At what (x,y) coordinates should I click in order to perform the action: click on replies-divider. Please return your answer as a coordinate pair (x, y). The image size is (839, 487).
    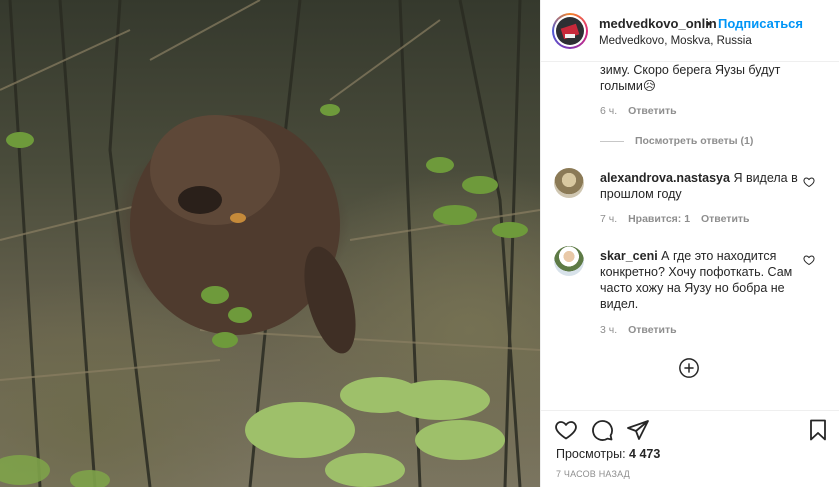
    Looking at the image, I should click on (612, 141).